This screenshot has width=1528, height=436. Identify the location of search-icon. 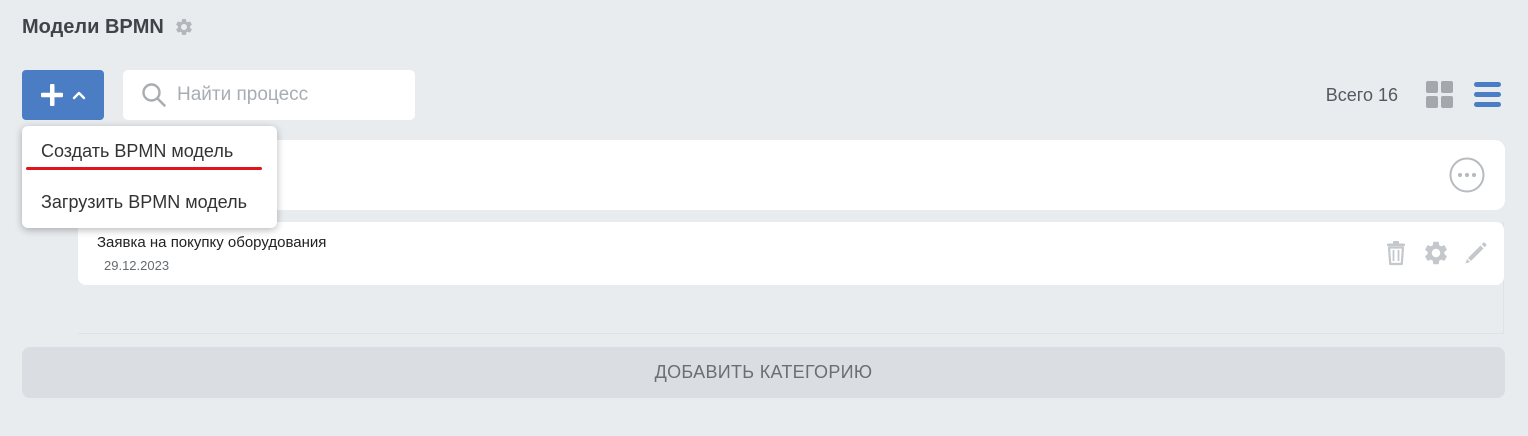
(154, 95).